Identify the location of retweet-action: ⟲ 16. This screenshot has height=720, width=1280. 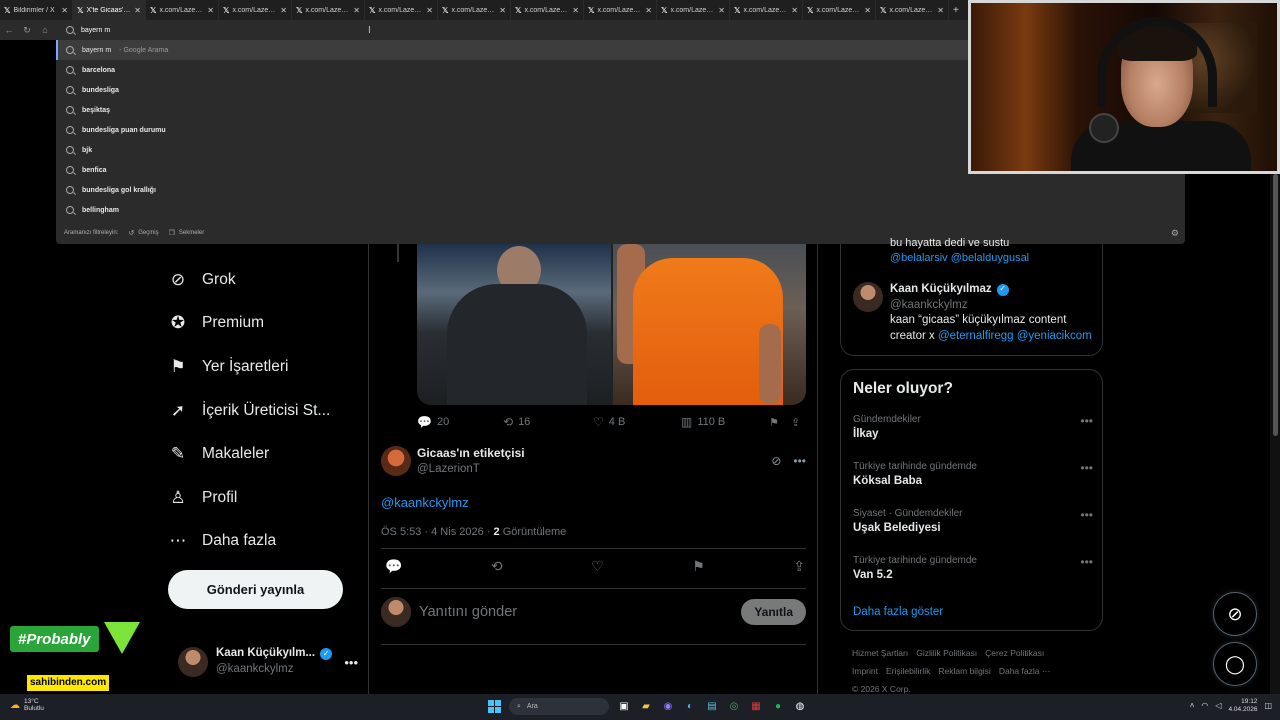
(548, 422).